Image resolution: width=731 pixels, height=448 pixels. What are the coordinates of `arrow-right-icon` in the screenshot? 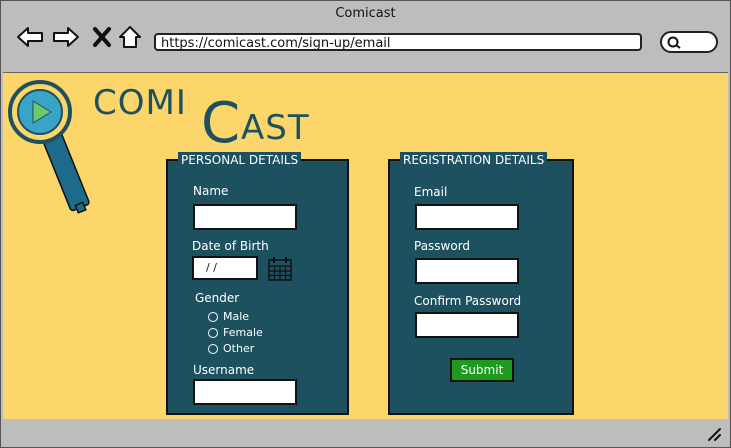 It's located at (66, 37).